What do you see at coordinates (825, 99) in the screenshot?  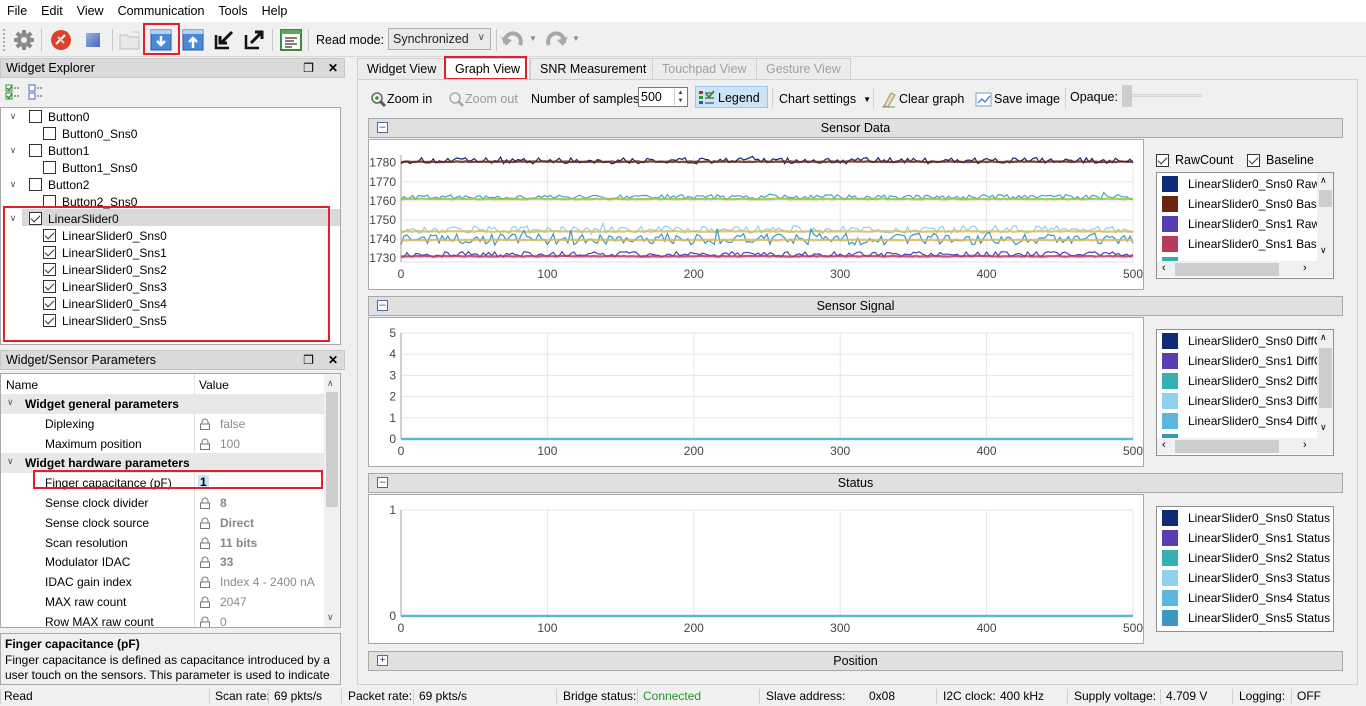 I see `chart-settings-dropdown: Chart settings ▼` at bounding box center [825, 99].